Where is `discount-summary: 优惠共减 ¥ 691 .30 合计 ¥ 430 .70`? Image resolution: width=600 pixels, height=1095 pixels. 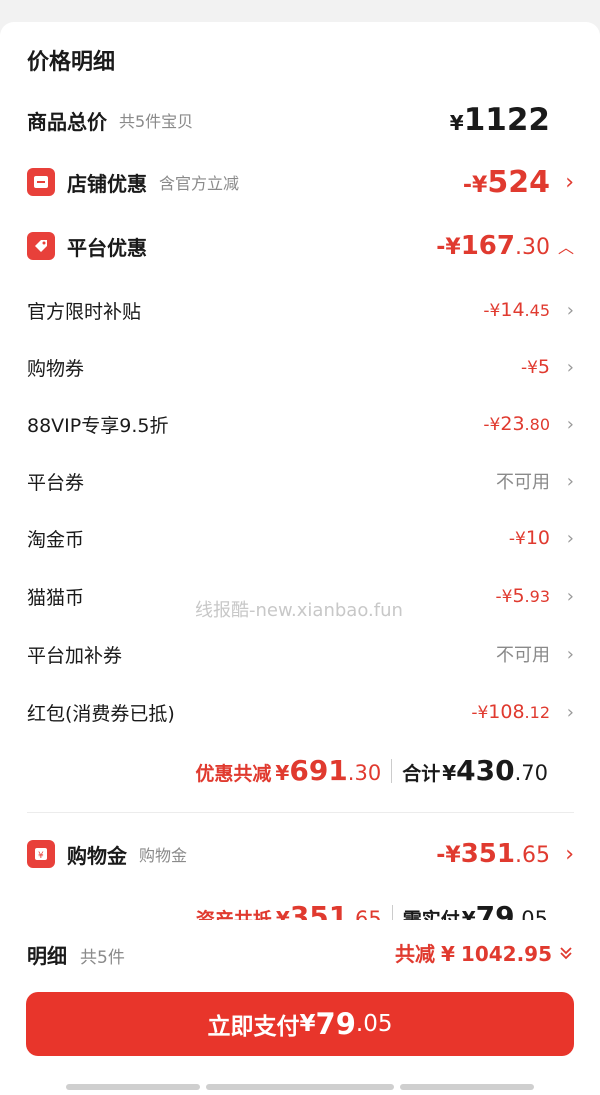 discount-summary: 优惠共减 ¥ 691 .30 合计 ¥ 430 .70 is located at coordinates (371, 770).